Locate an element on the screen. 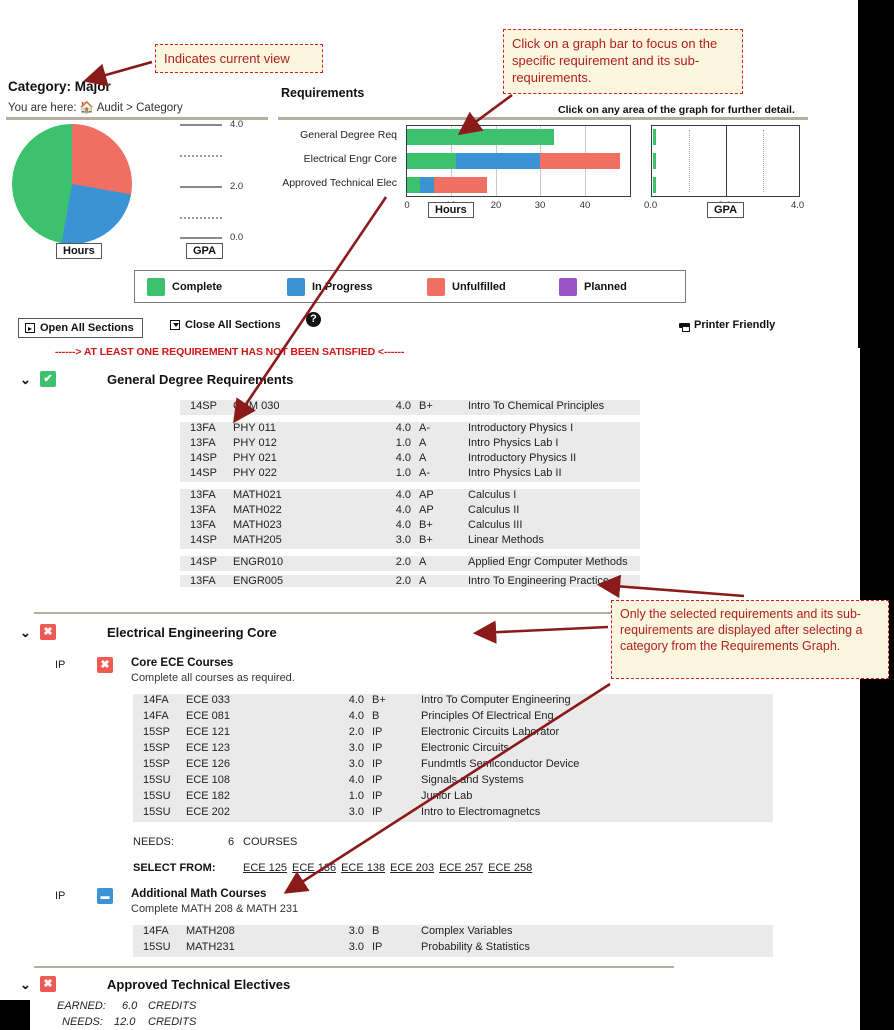 Image resolution: width=894 pixels, height=1030 pixels. select-option-0: ECE 125 is located at coordinates (265, 868).